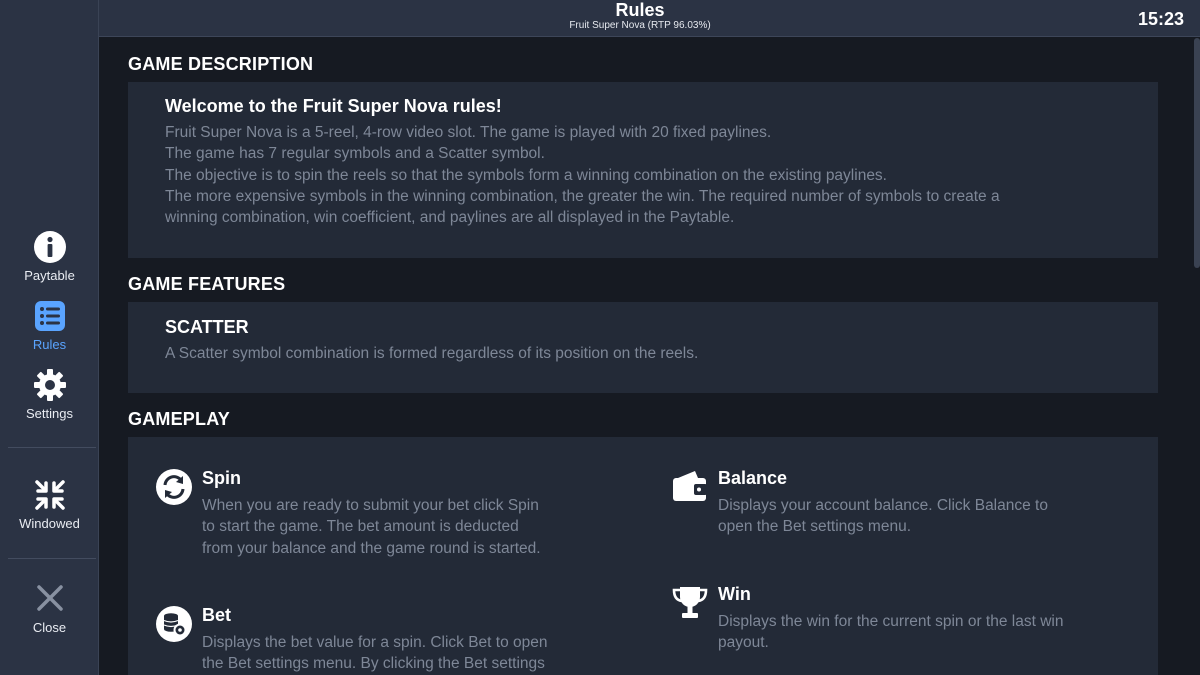 The image size is (1200, 675). I want to click on sidebar-item-label: Paytable, so click(49, 275).